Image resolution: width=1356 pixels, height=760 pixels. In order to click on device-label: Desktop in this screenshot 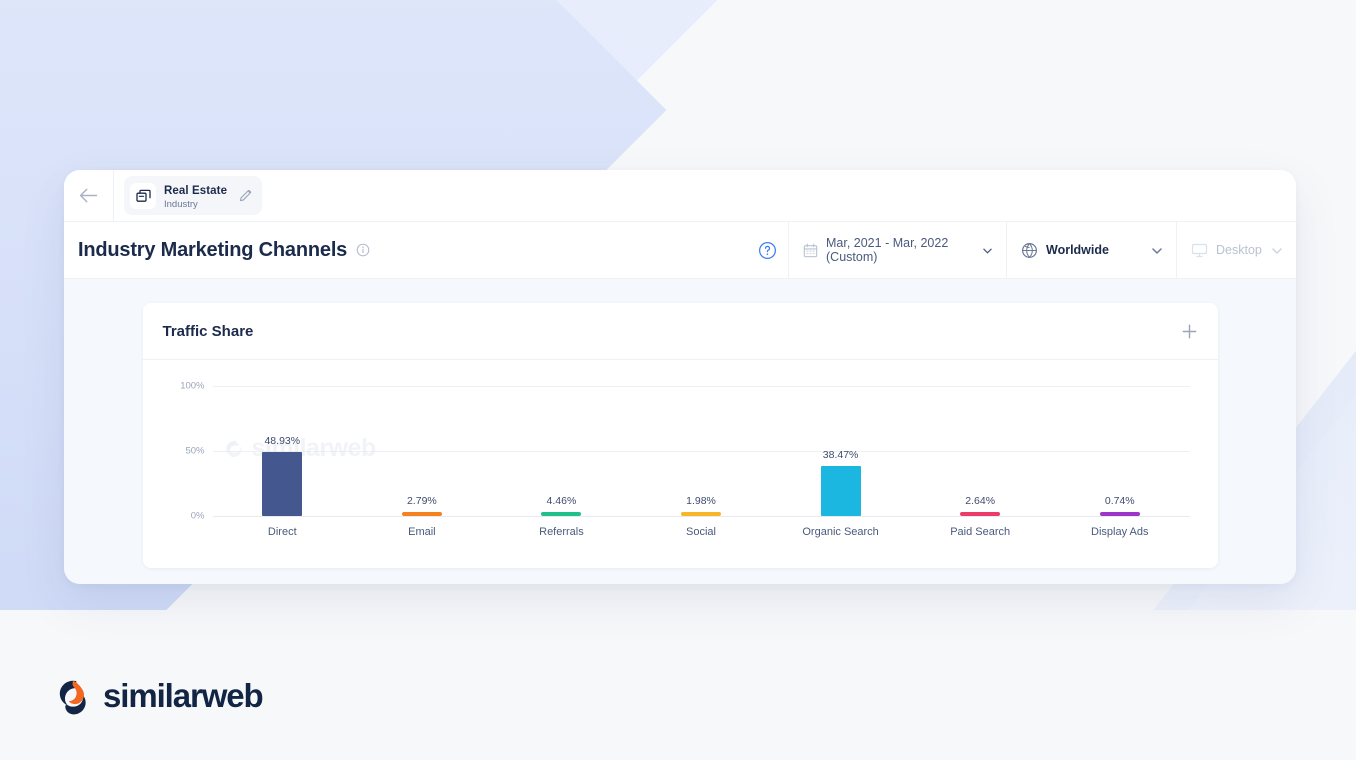, I will do `click(1239, 250)`.